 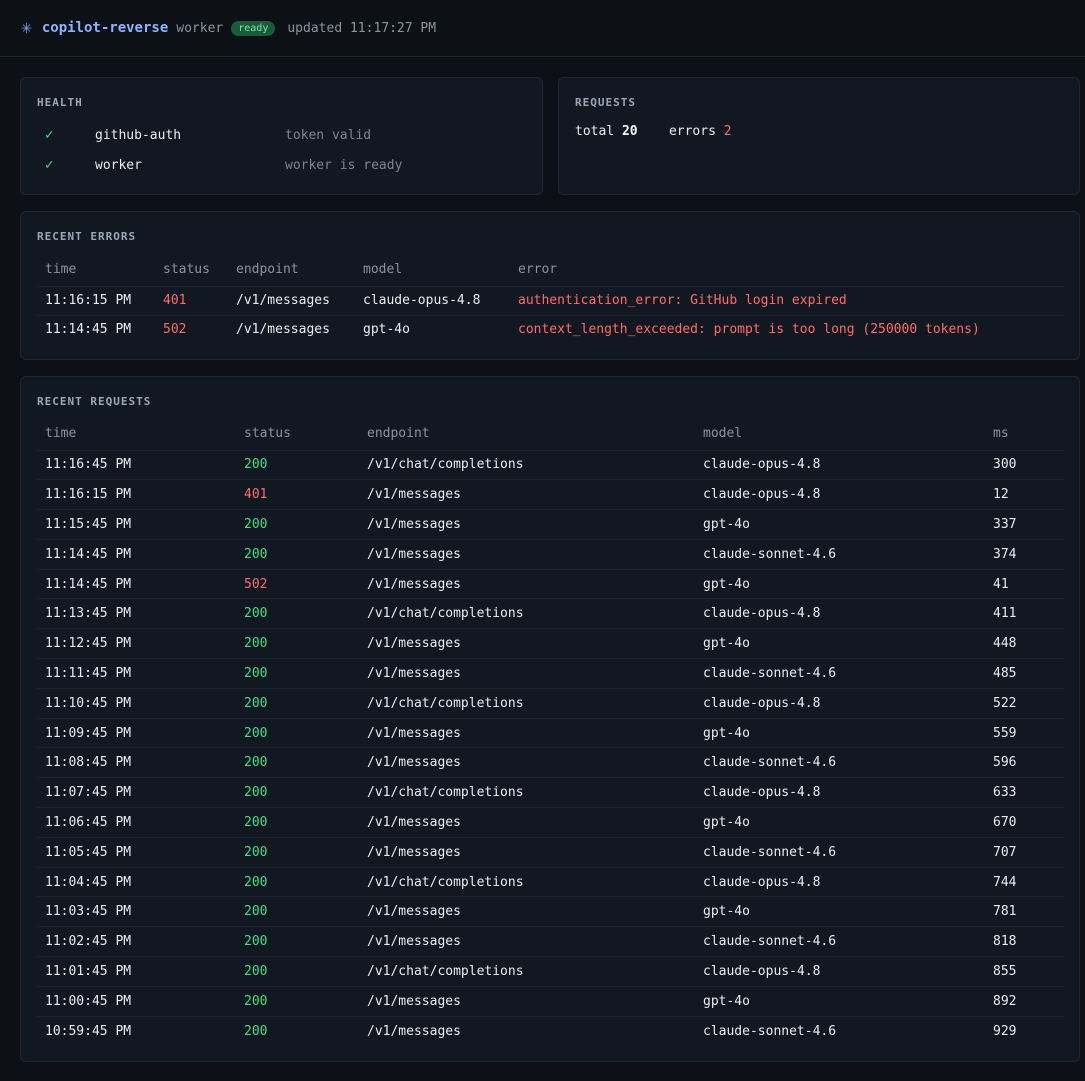 I want to click on cell-ms: 41, so click(x=1025, y=583).